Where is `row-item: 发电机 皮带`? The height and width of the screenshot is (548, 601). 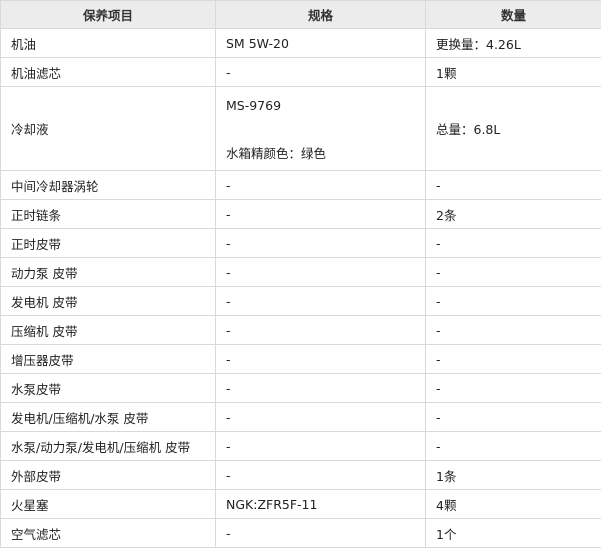 row-item: 发电机 皮带 is located at coordinates (108, 301).